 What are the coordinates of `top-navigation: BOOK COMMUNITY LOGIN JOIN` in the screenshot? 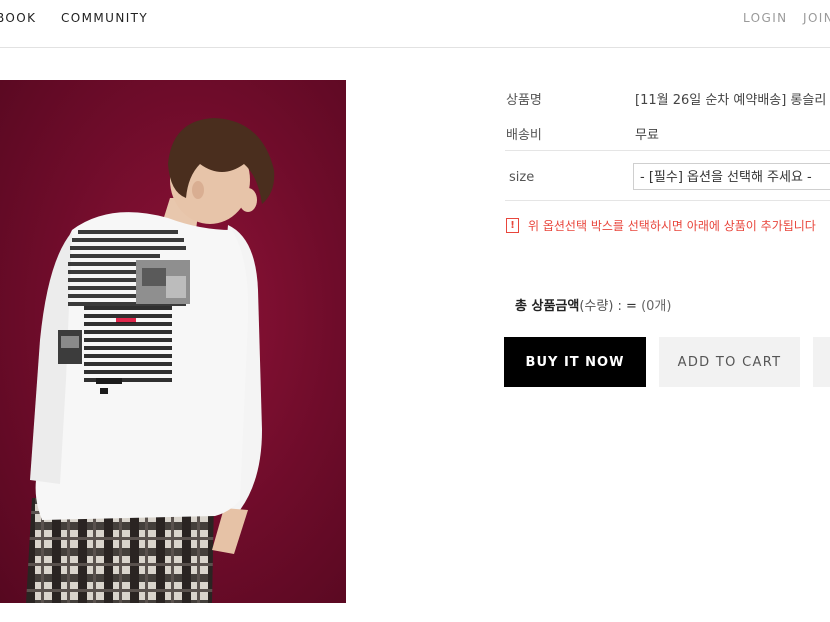 It's located at (415, 24).